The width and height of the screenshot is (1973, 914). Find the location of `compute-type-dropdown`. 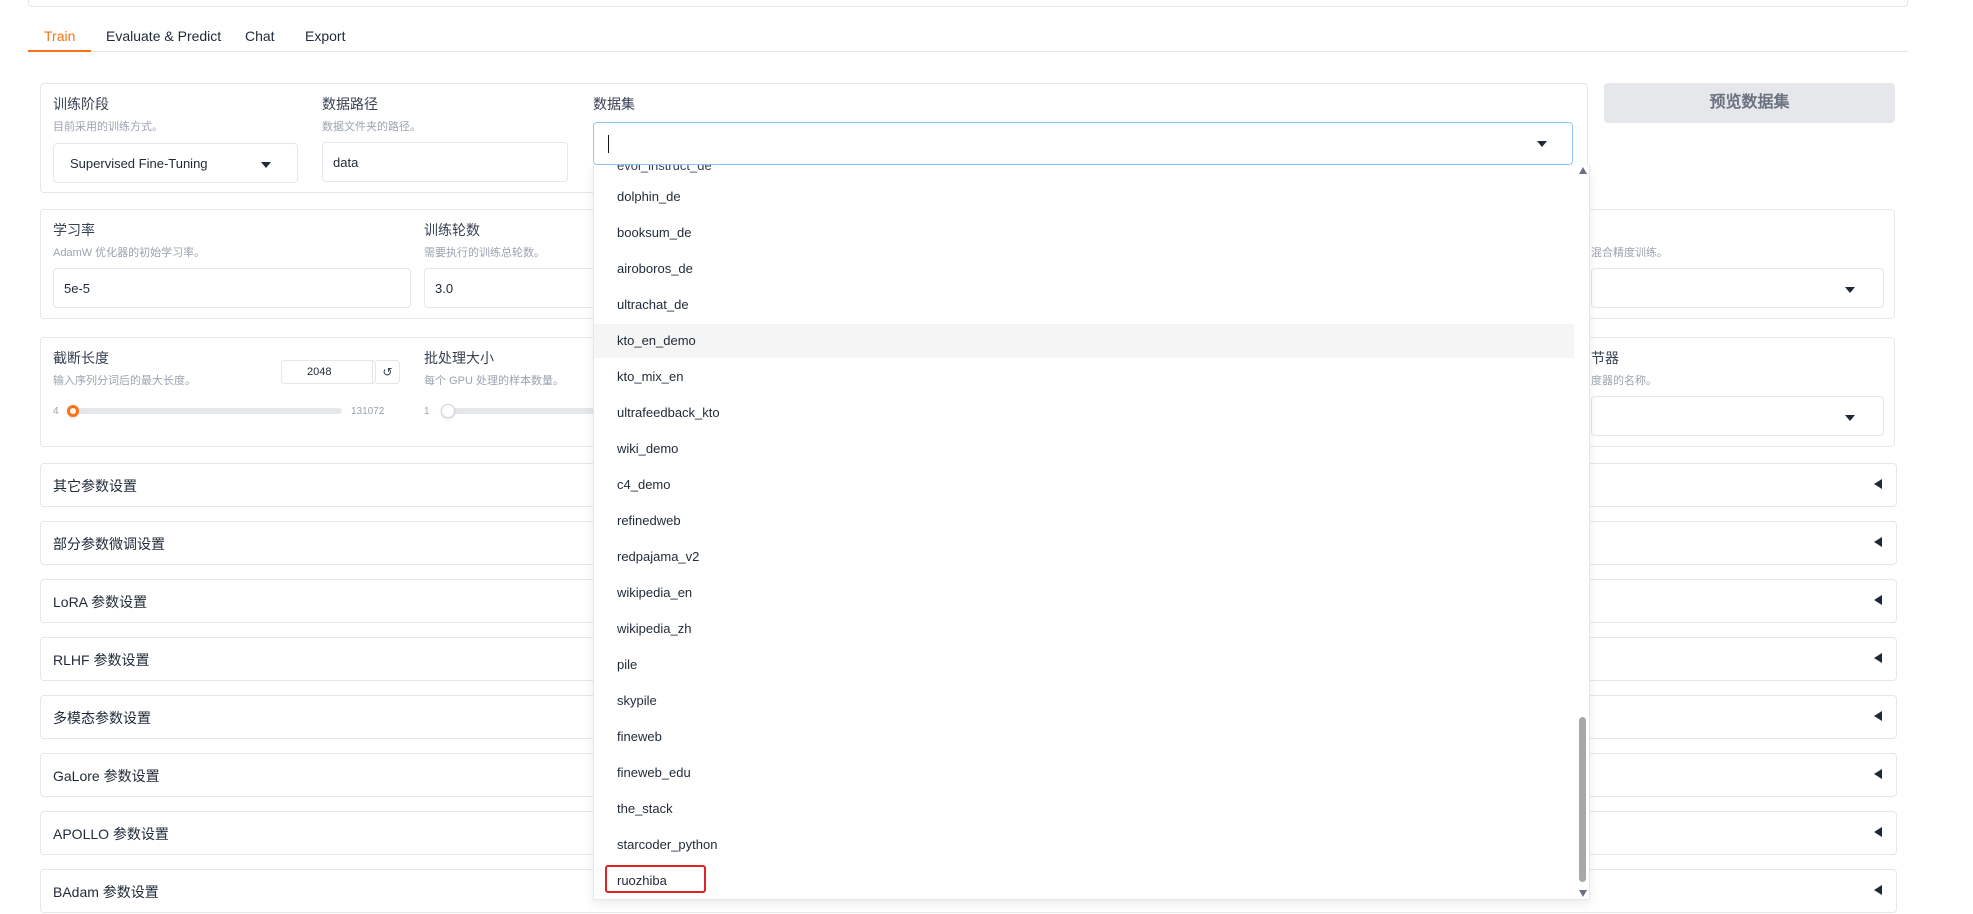

compute-type-dropdown is located at coordinates (1737, 288).